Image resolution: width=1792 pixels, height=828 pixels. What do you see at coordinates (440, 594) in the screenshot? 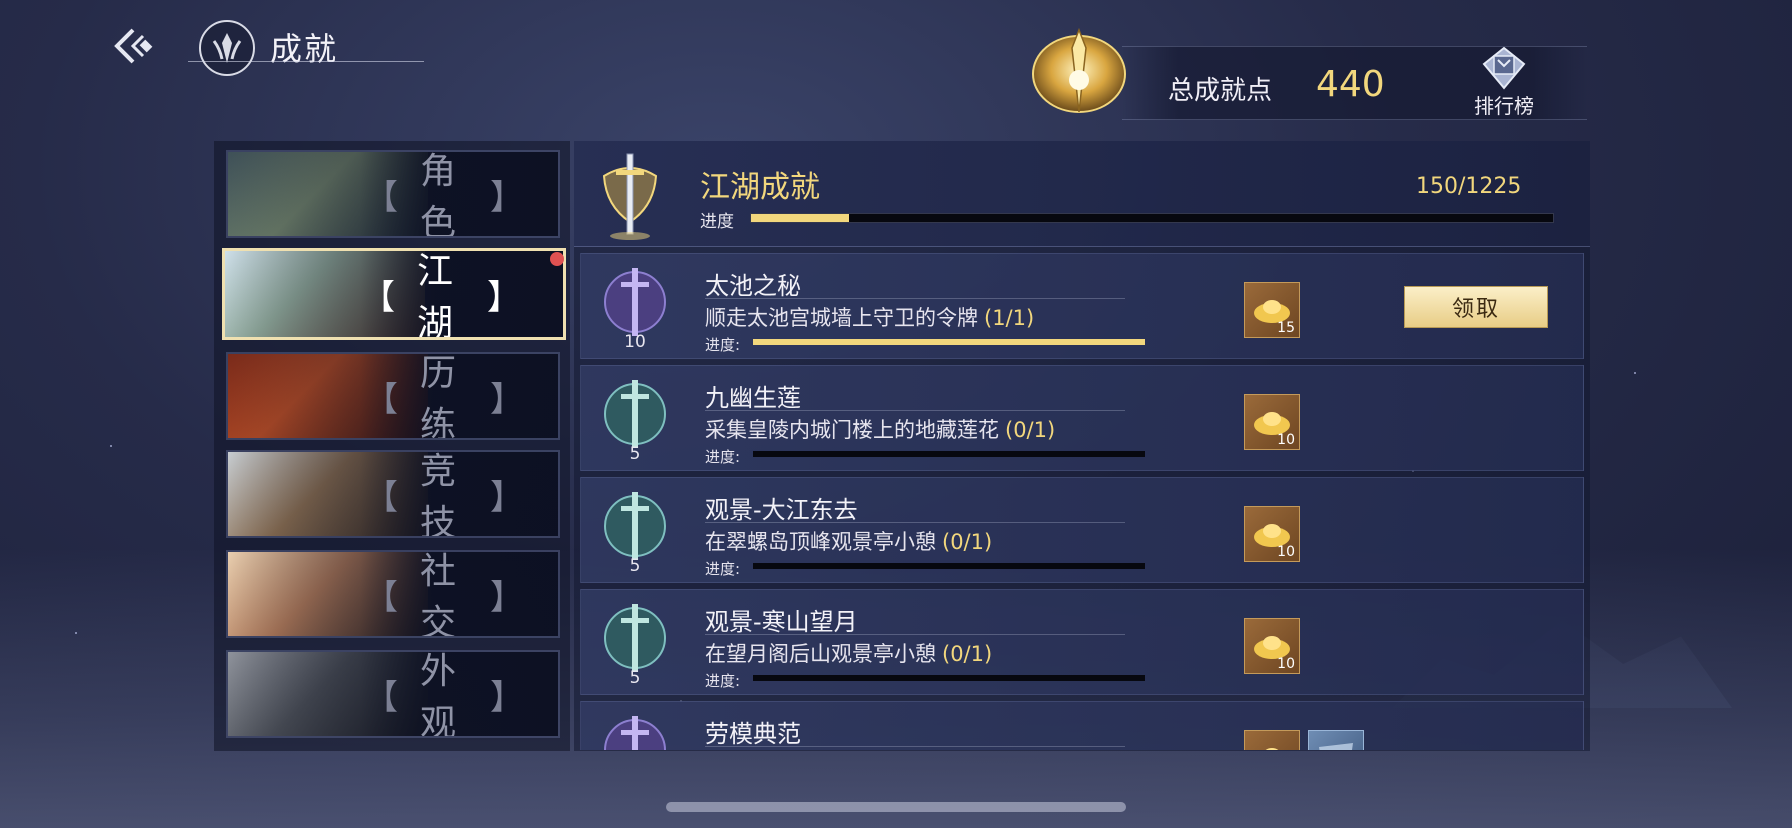
I see `category-label: 社交` at bounding box center [440, 594].